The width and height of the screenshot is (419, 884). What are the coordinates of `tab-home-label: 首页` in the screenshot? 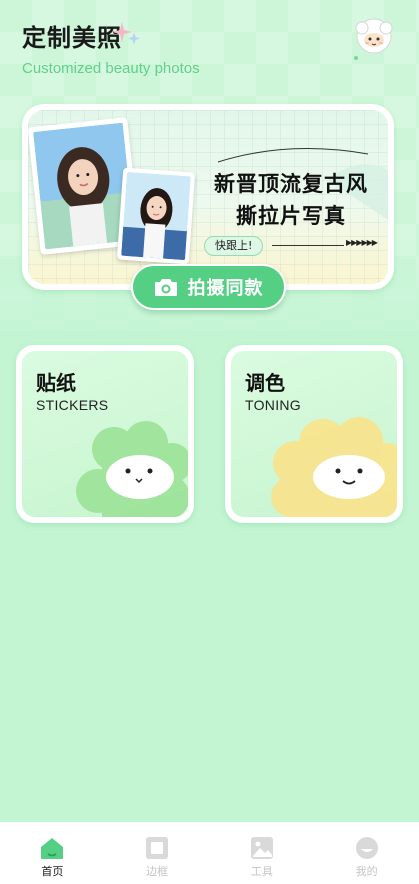 It's located at (52, 871).